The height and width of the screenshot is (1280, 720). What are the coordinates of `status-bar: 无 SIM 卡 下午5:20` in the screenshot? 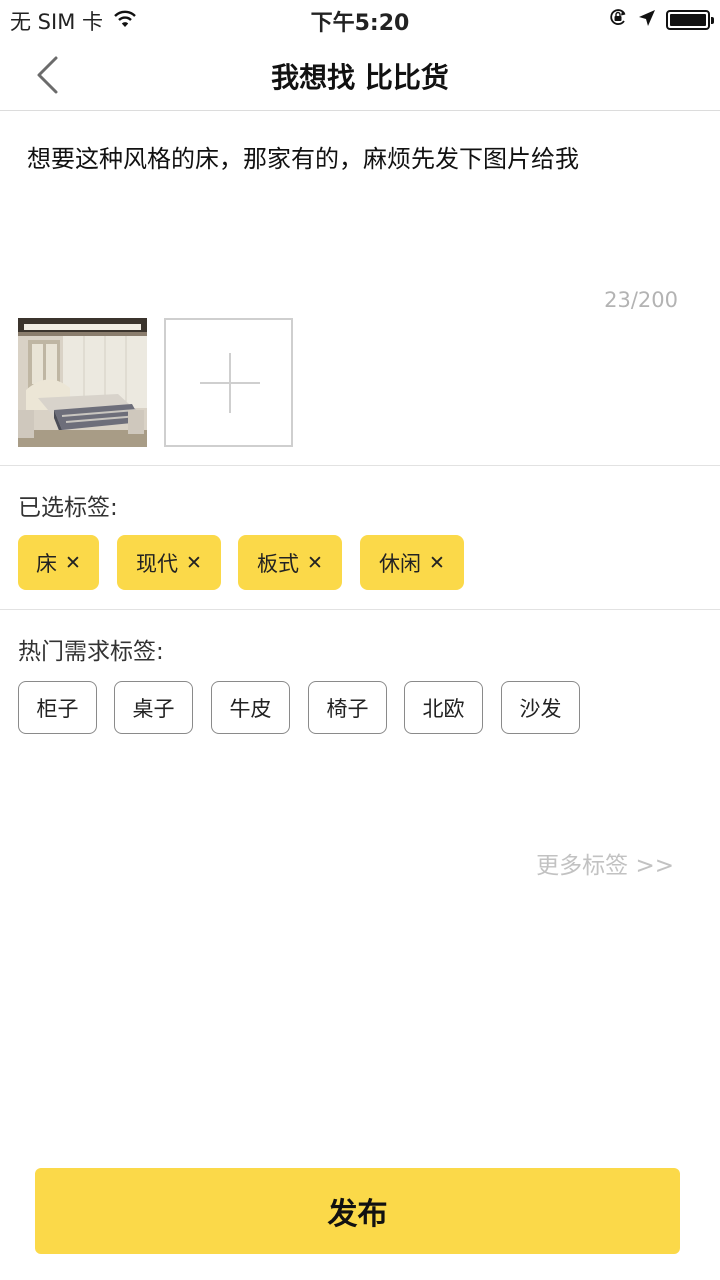 It's located at (360, 19).